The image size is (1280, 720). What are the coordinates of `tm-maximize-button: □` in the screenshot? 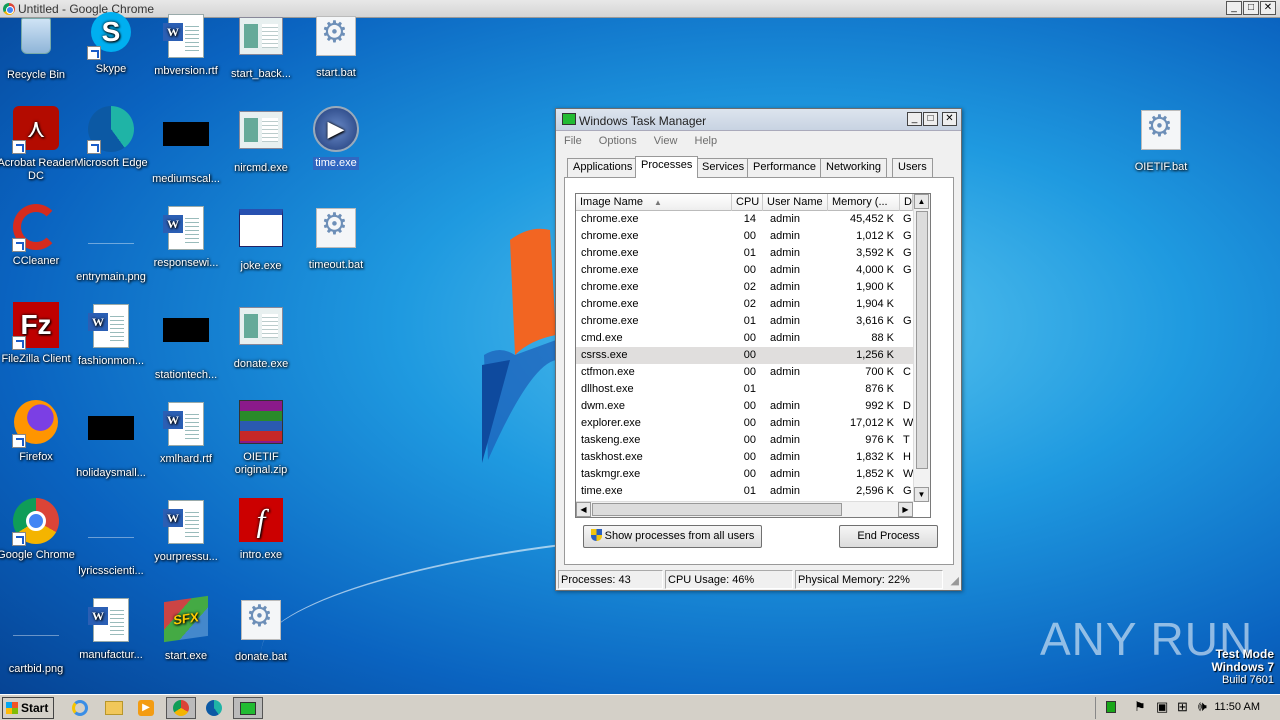 It's located at (930, 119).